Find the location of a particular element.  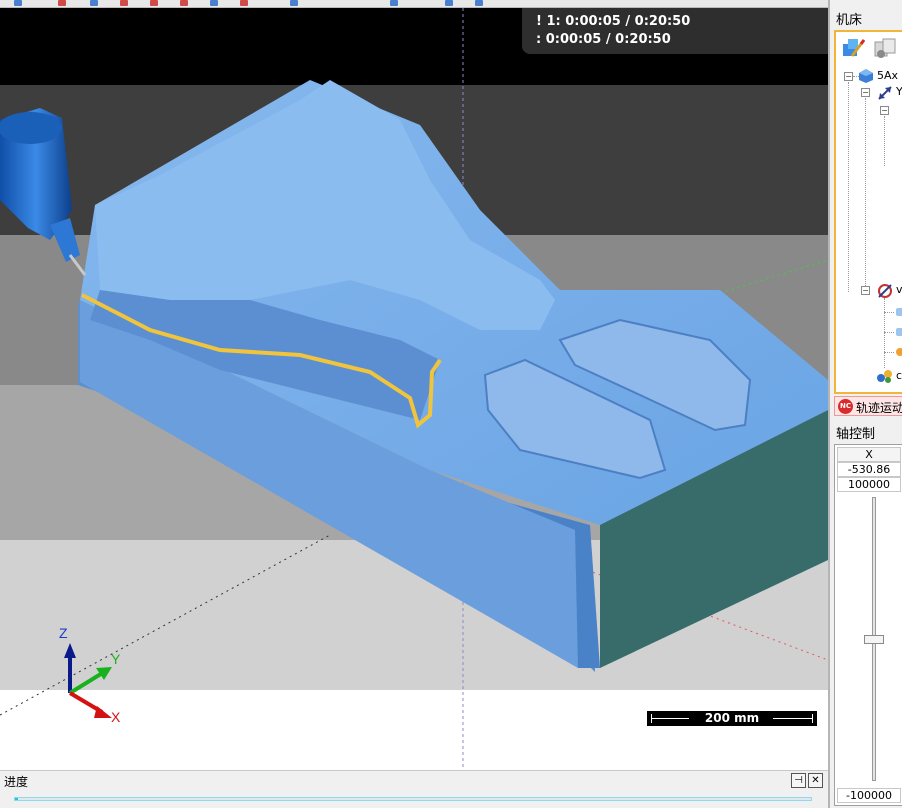

axis-control-title: 轴控制 is located at coordinates (856, 434).